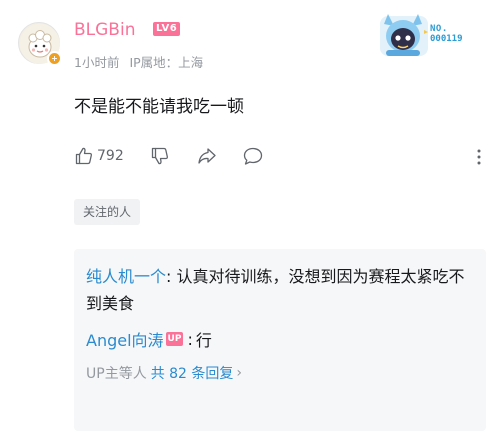  What do you see at coordinates (439, 29) in the screenshot?
I see `fan-no-label: NO.` at bounding box center [439, 29].